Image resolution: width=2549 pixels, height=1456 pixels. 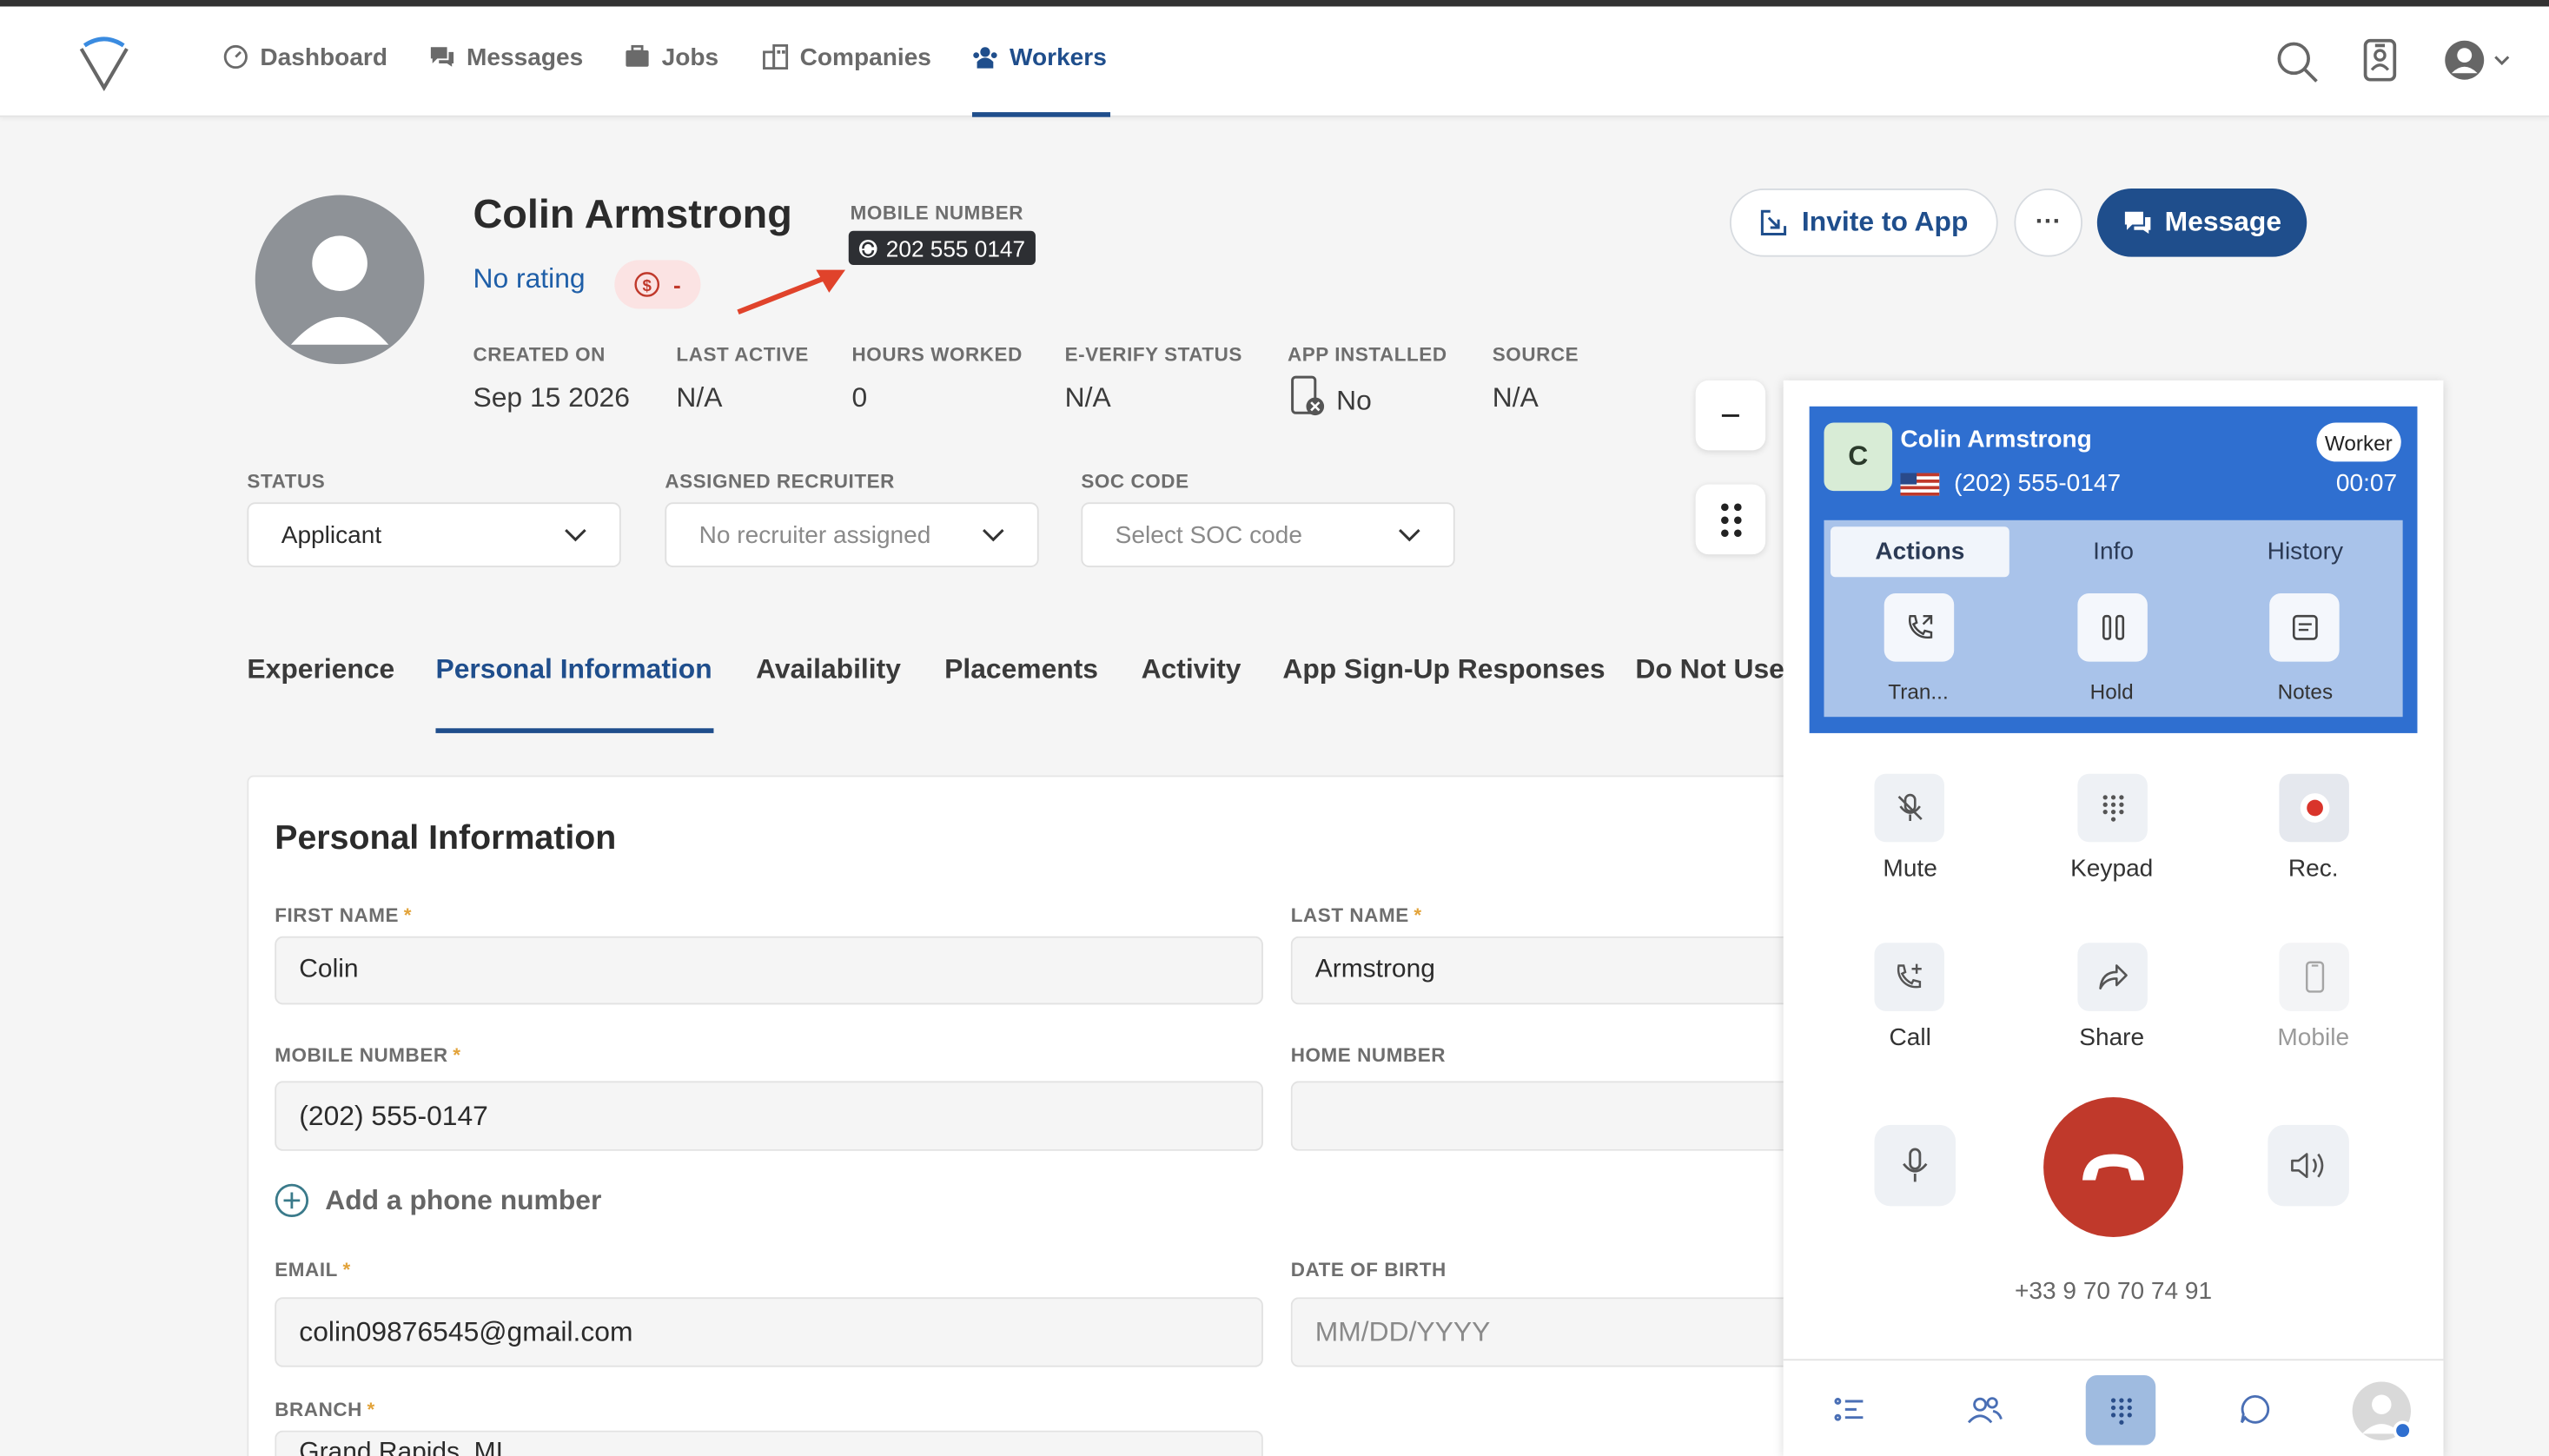 I want to click on tab-personal-information: Personal Information, so click(x=574, y=669).